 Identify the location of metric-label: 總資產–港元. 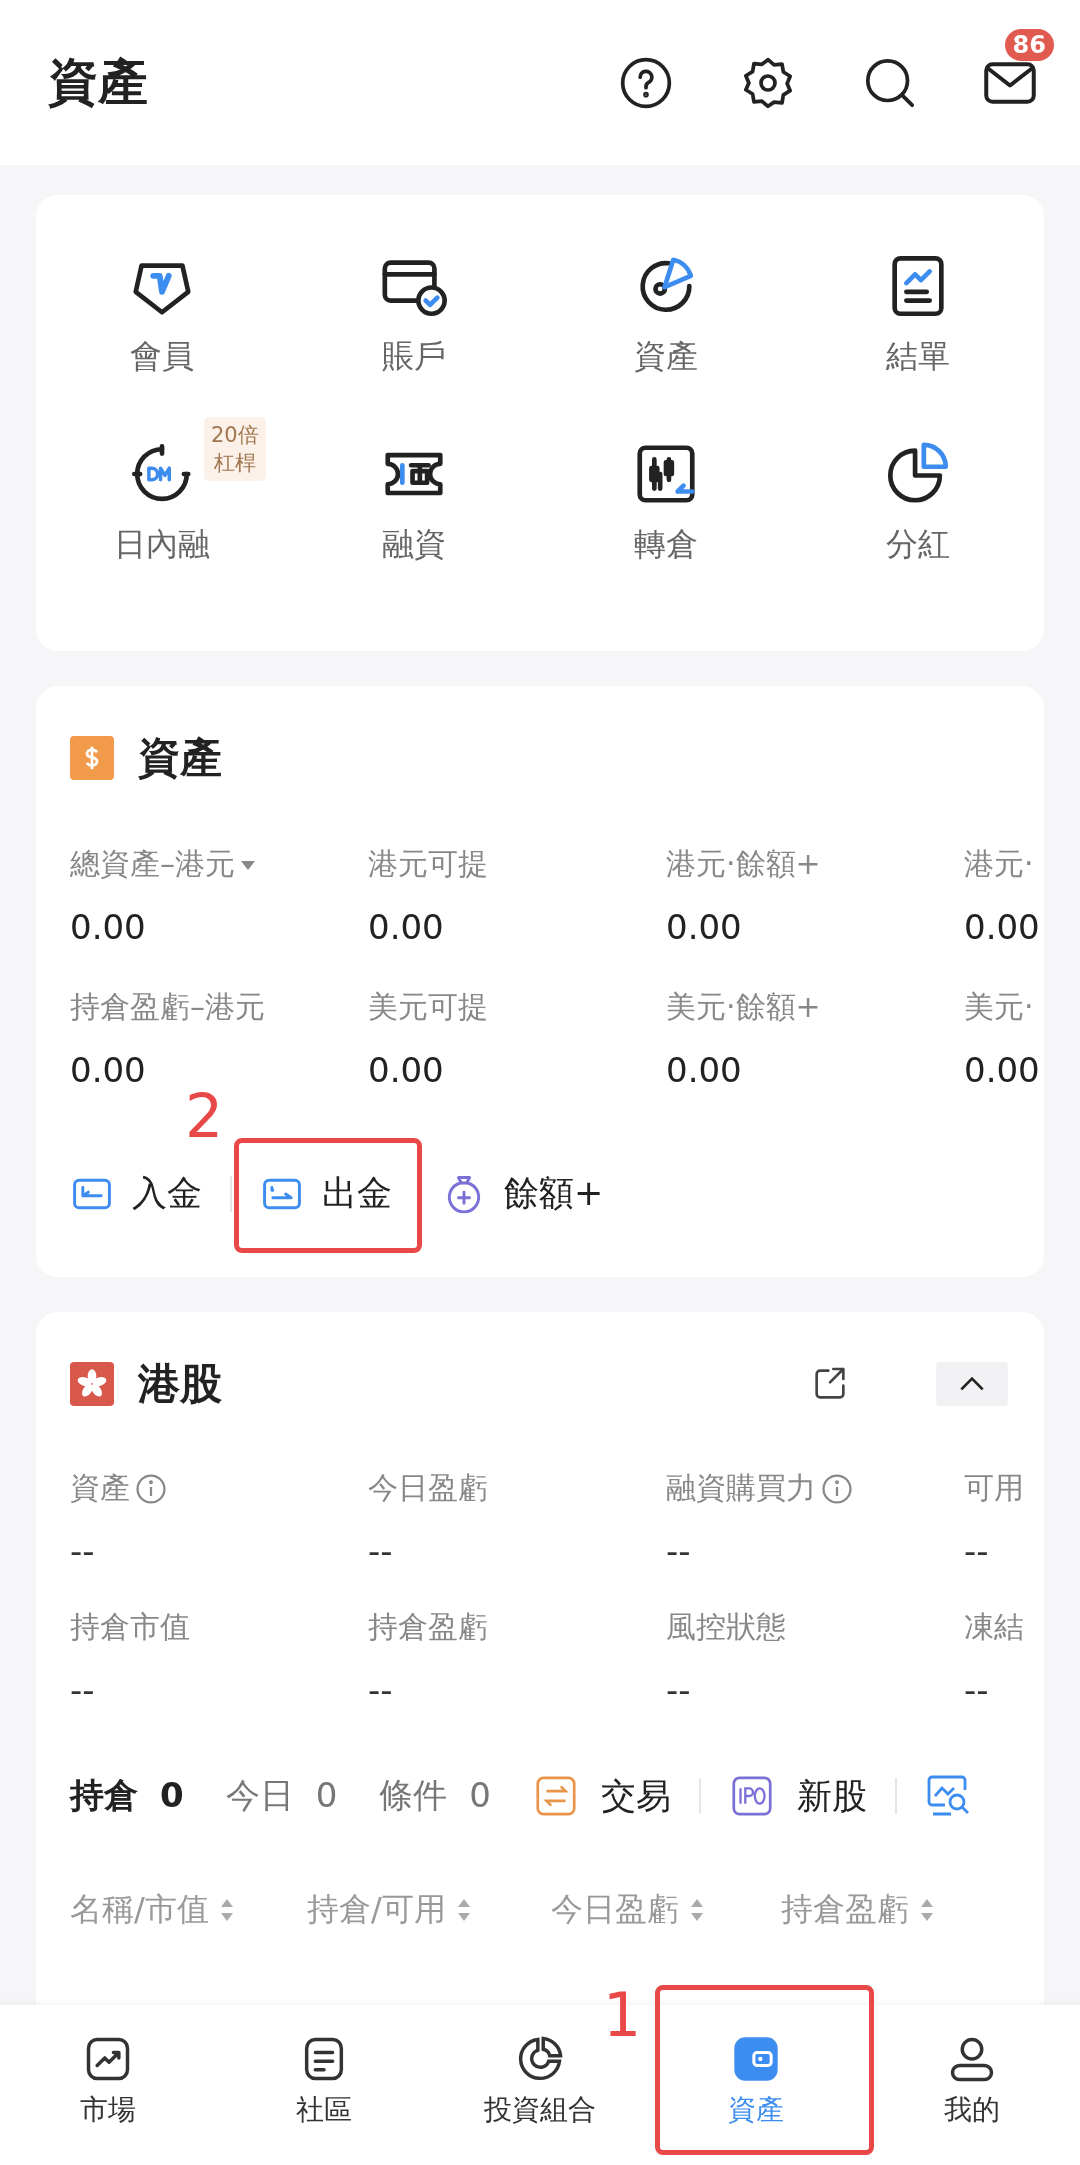
(219, 864).